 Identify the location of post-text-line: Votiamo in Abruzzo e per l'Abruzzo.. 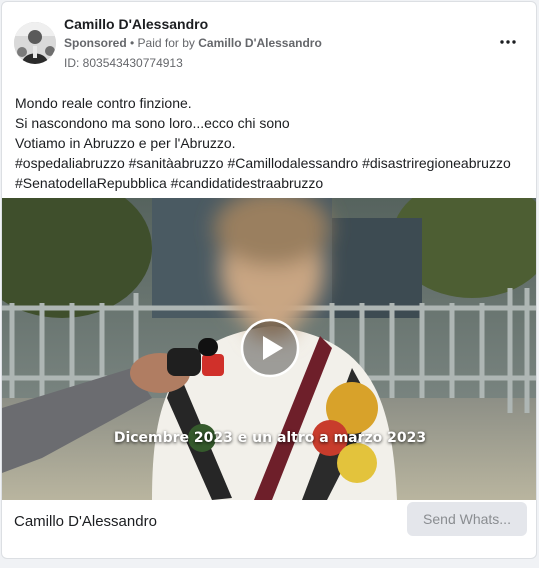
(125, 143).